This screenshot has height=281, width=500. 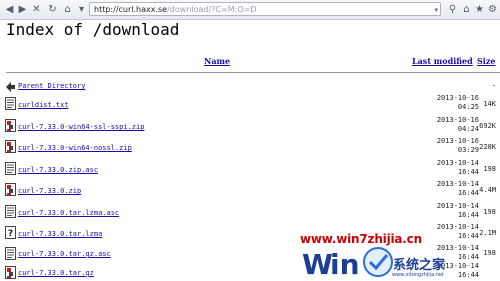 I want to click on address-dropdown-icon: ▾, so click(x=436, y=9).